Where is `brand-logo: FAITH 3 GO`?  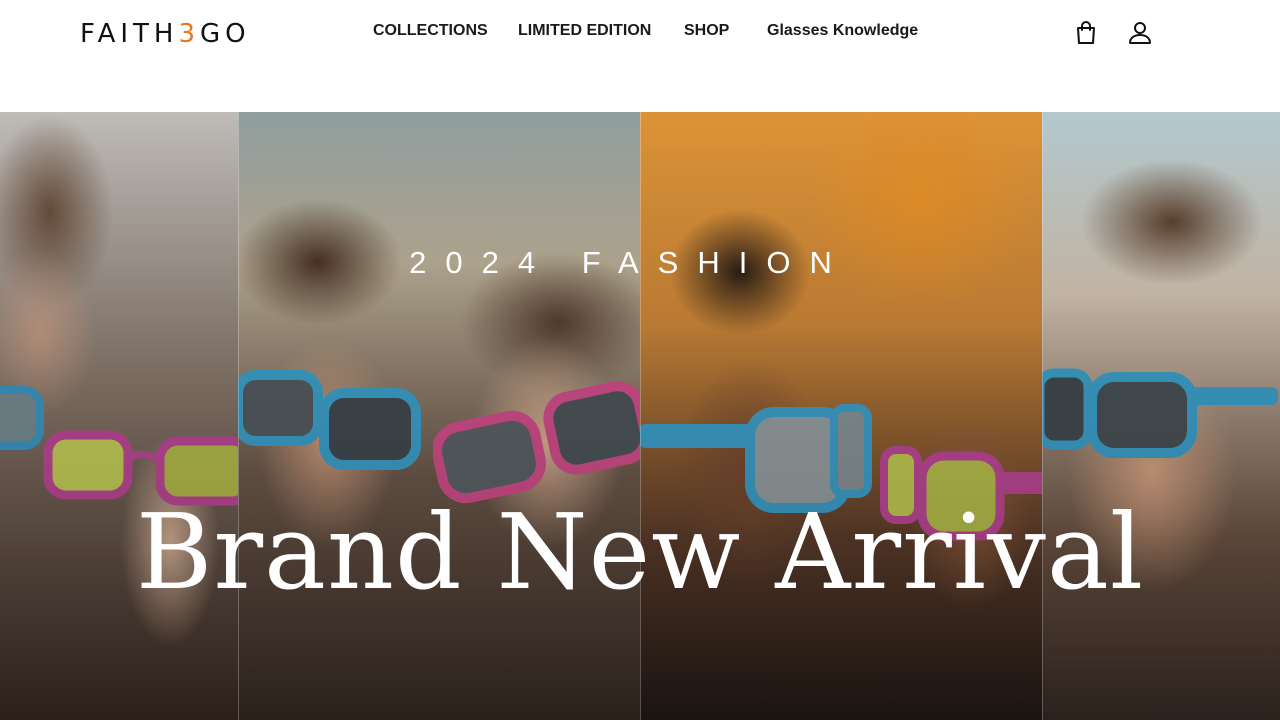 brand-logo: FAITH 3 GO is located at coordinates (165, 34).